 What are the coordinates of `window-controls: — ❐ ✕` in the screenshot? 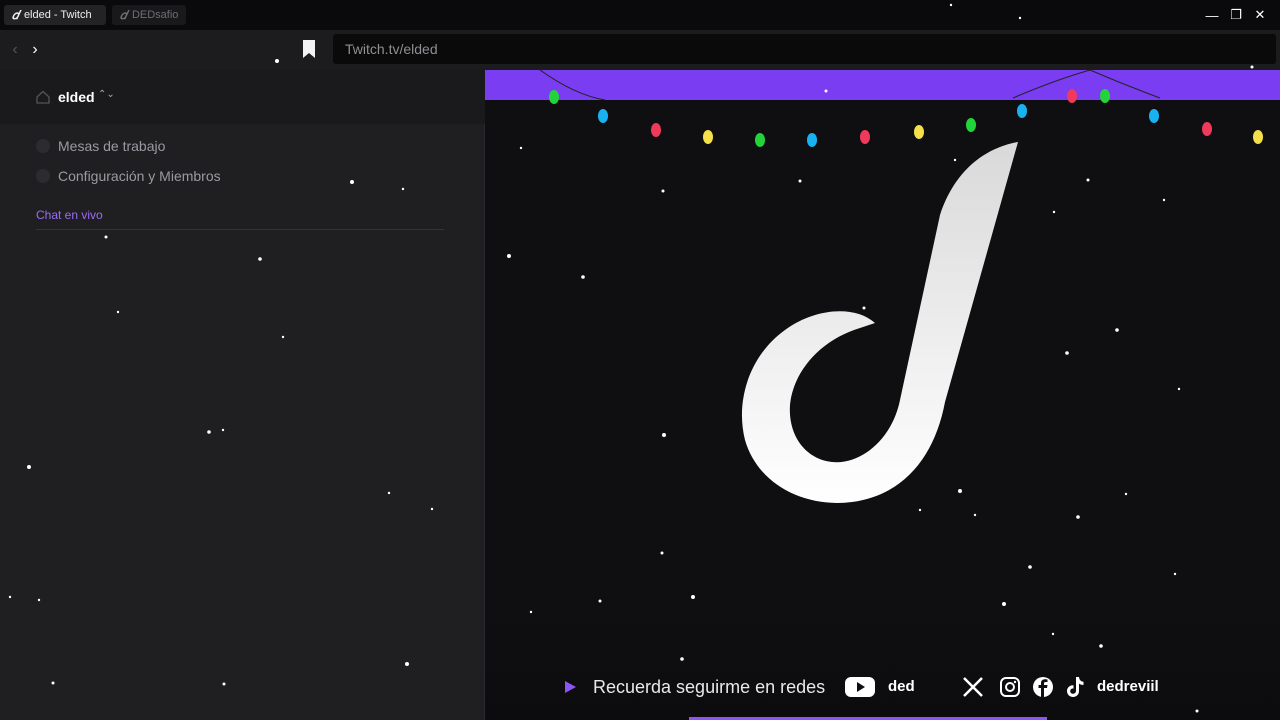 It's located at (1236, 15).